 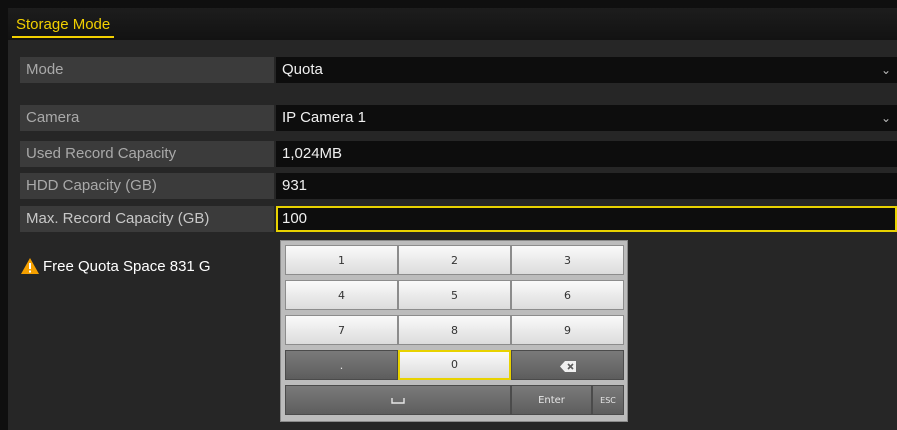 I want to click on warning-text: Free Quota Space 831 G, so click(x=127, y=266).